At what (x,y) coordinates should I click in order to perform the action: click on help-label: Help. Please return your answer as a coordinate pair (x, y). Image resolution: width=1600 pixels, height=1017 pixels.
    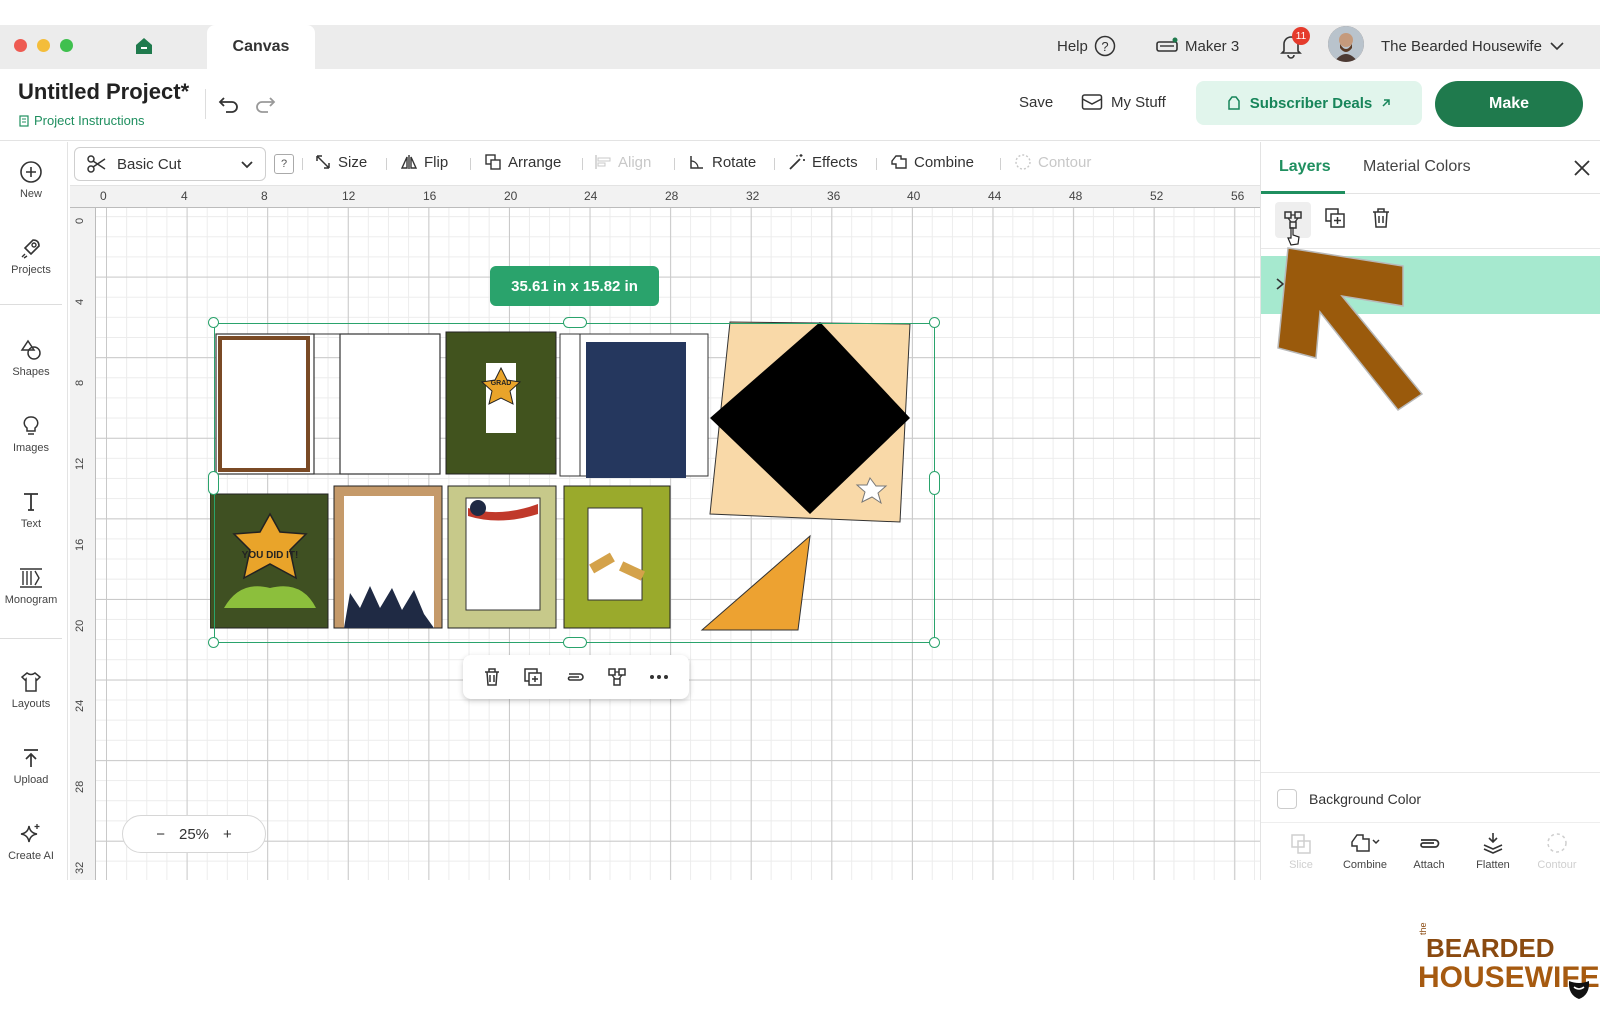
    Looking at the image, I should click on (1072, 46).